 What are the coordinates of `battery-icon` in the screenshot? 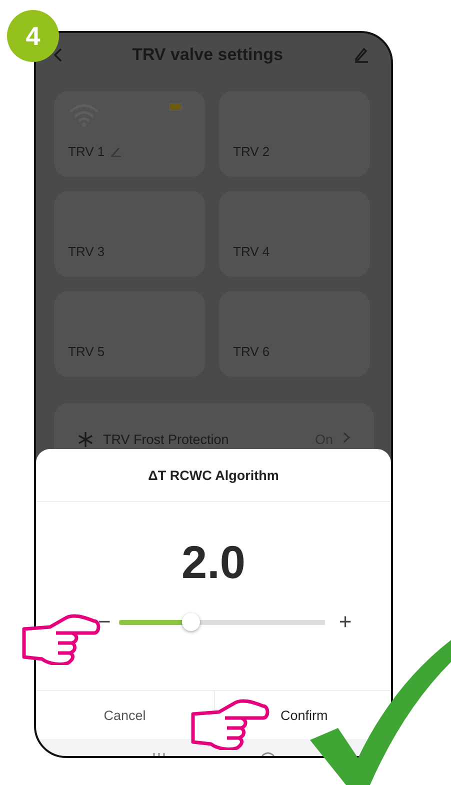 It's located at (176, 107).